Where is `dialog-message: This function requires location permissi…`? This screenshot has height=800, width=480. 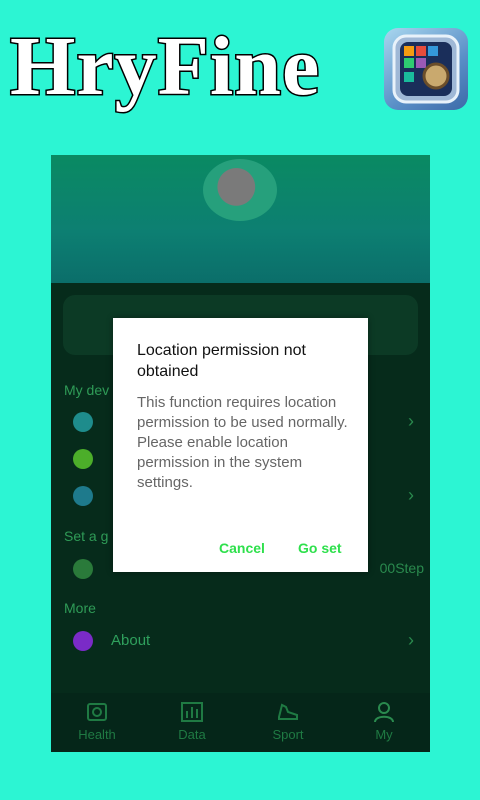
dialog-message: This function requires location permissi… is located at coordinates (242, 442).